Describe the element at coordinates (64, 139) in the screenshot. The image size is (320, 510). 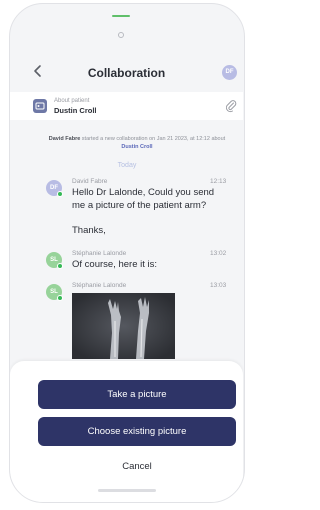
I see `system-message-actor: David Fabre` at that location.